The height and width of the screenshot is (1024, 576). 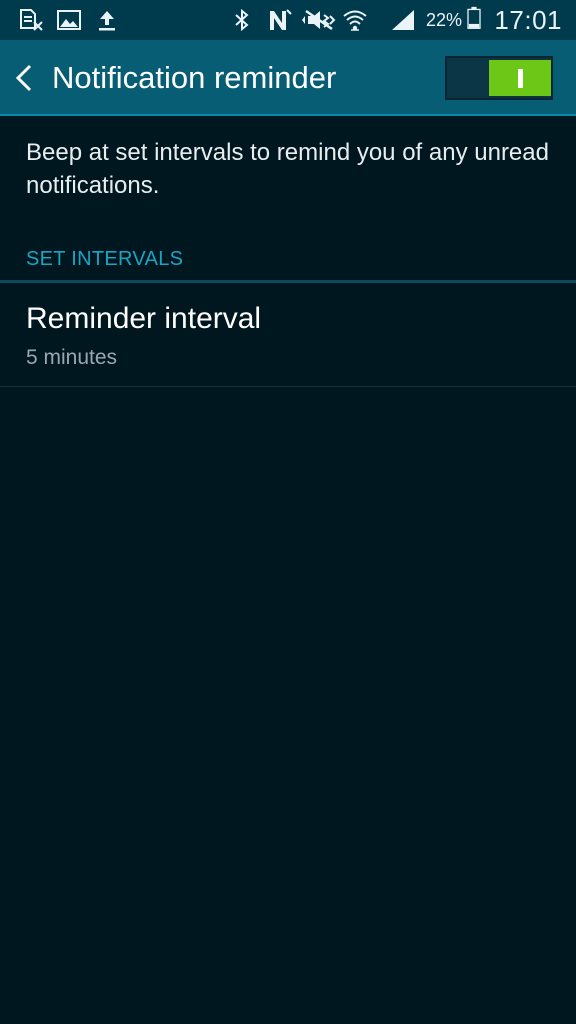 I want to click on list-item-title: Reminder interval, so click(x=144, y=318).